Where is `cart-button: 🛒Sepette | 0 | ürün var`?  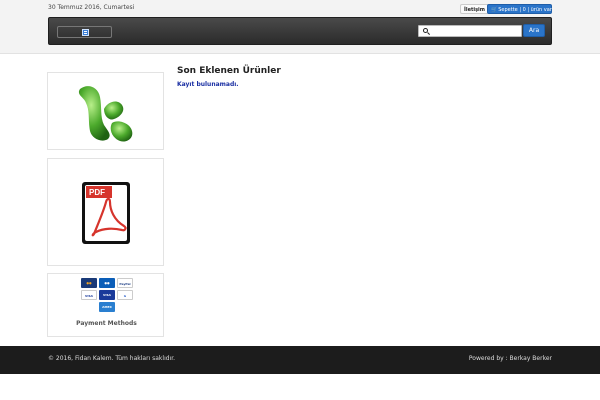 cart-button: 🛒Sepette | 0 | ürün var is located at coordinates (519, 9).